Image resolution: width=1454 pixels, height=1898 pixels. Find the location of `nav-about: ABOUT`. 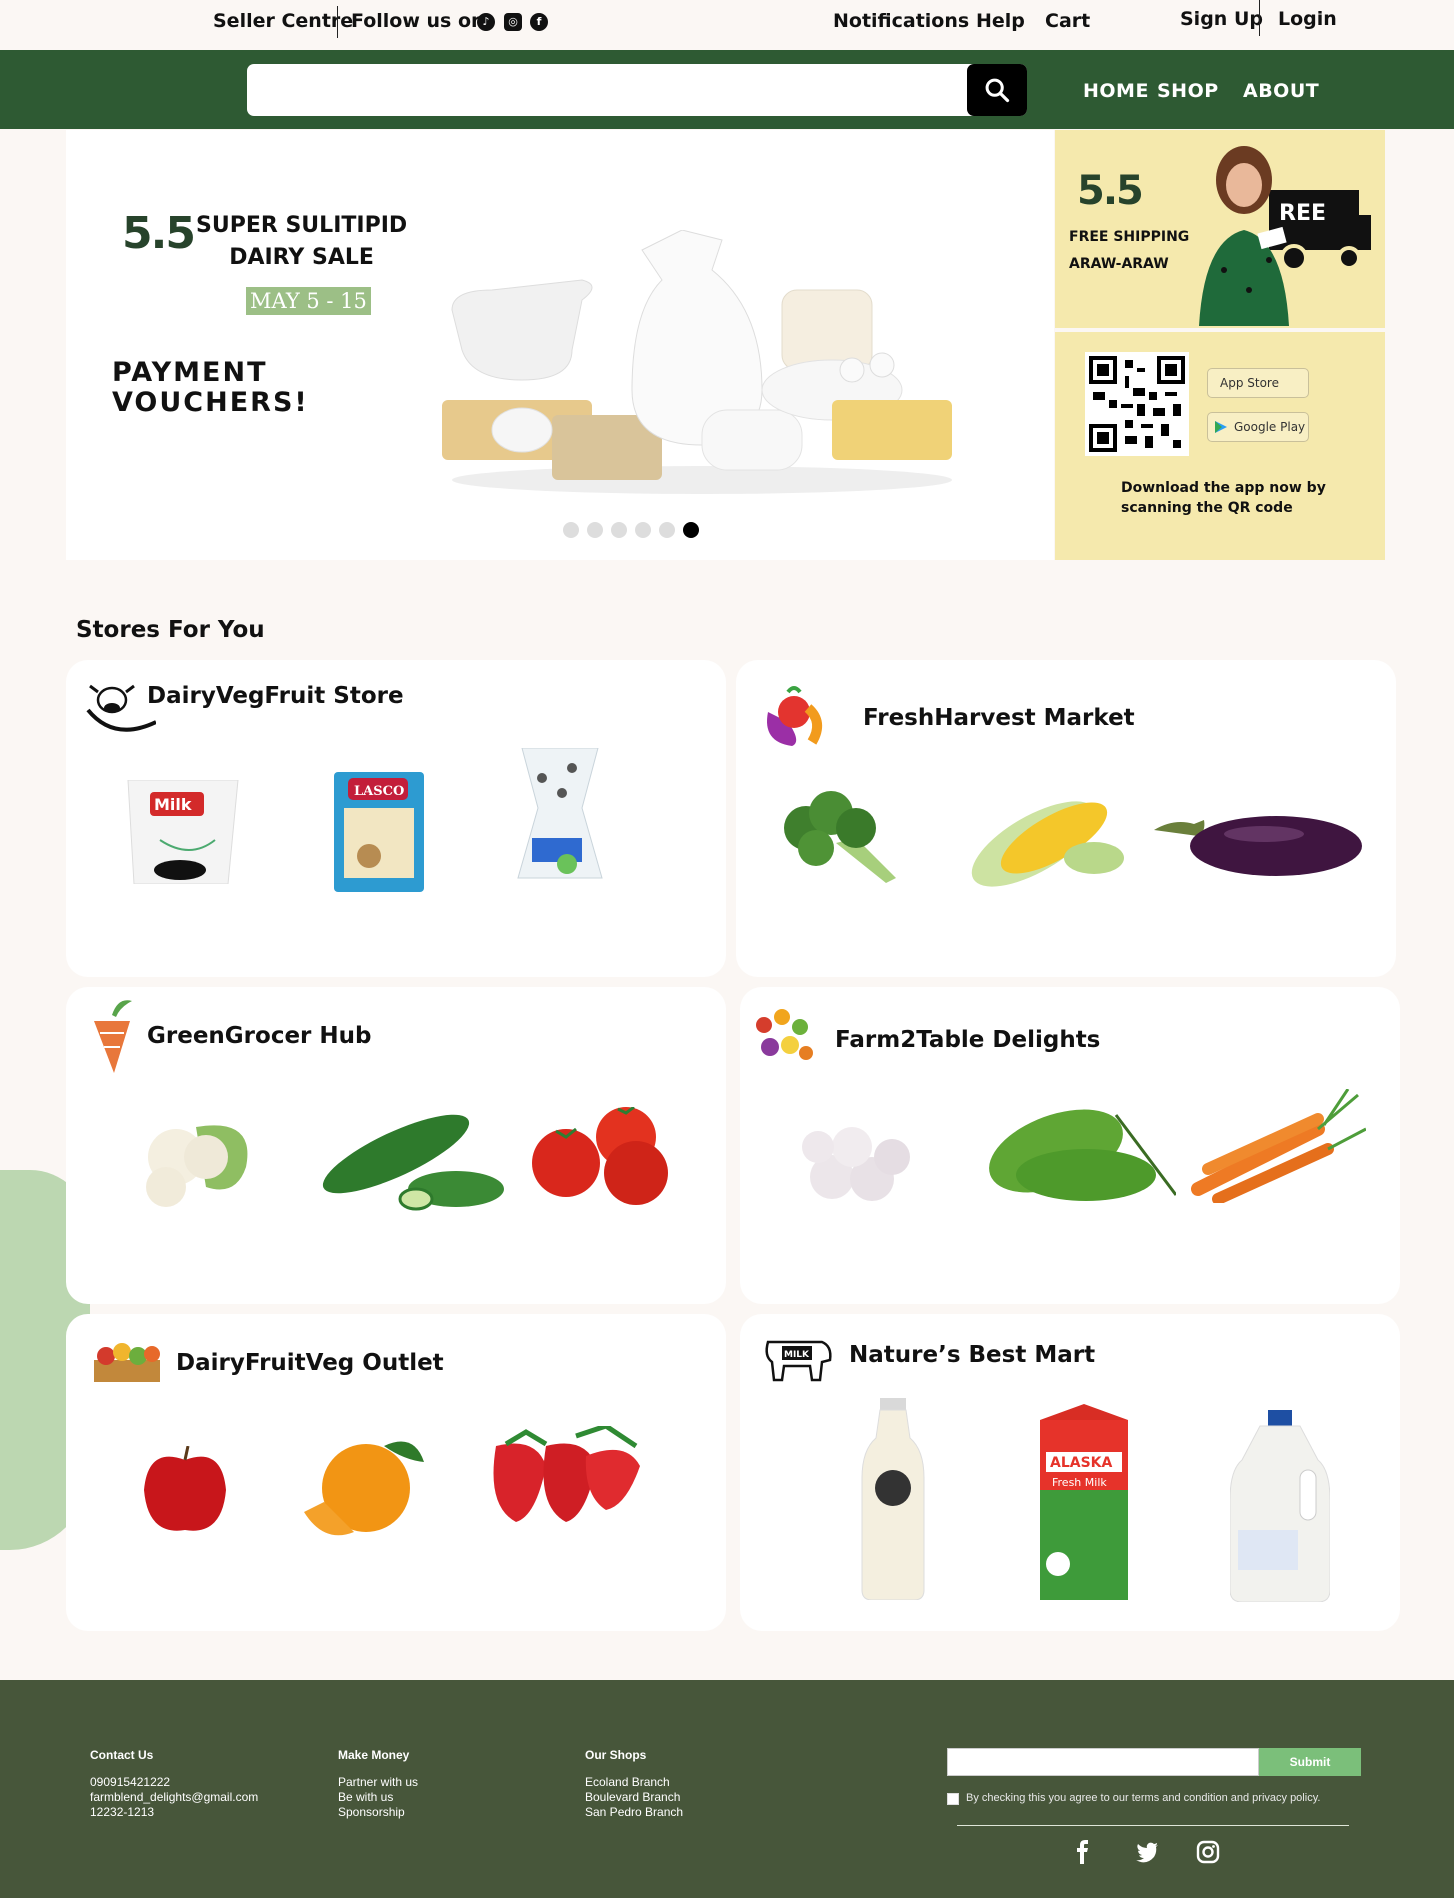

nav-about: ABOUT is located at coordinates (1281, 91).